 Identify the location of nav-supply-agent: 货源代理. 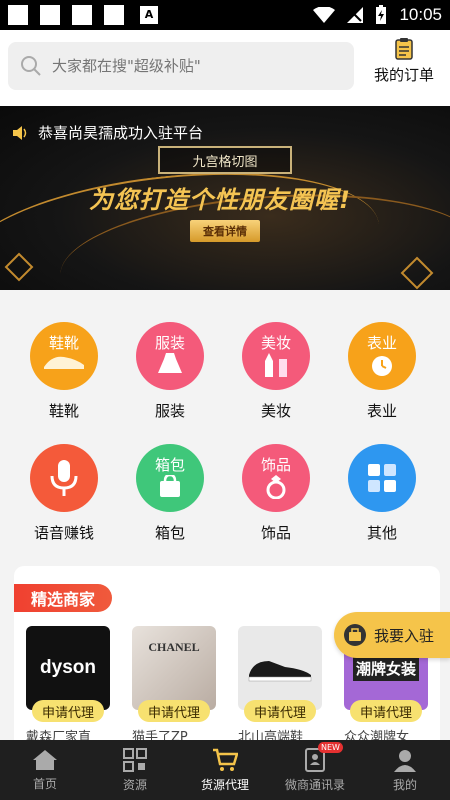
(225, 770).